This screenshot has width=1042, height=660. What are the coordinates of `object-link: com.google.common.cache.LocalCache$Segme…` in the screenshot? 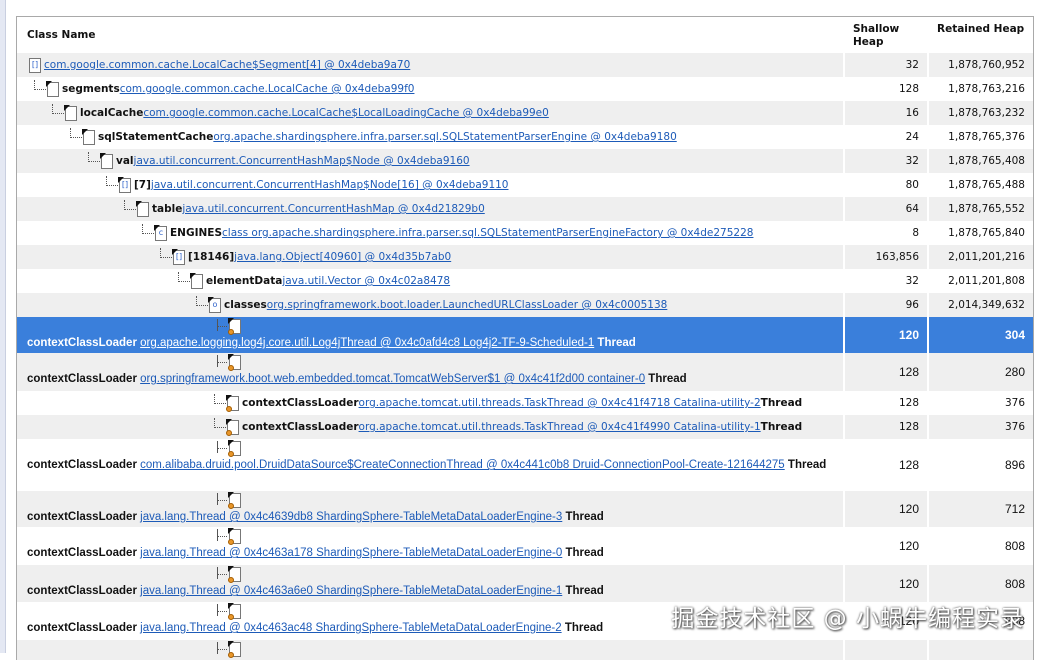 It's located at (227, 65).